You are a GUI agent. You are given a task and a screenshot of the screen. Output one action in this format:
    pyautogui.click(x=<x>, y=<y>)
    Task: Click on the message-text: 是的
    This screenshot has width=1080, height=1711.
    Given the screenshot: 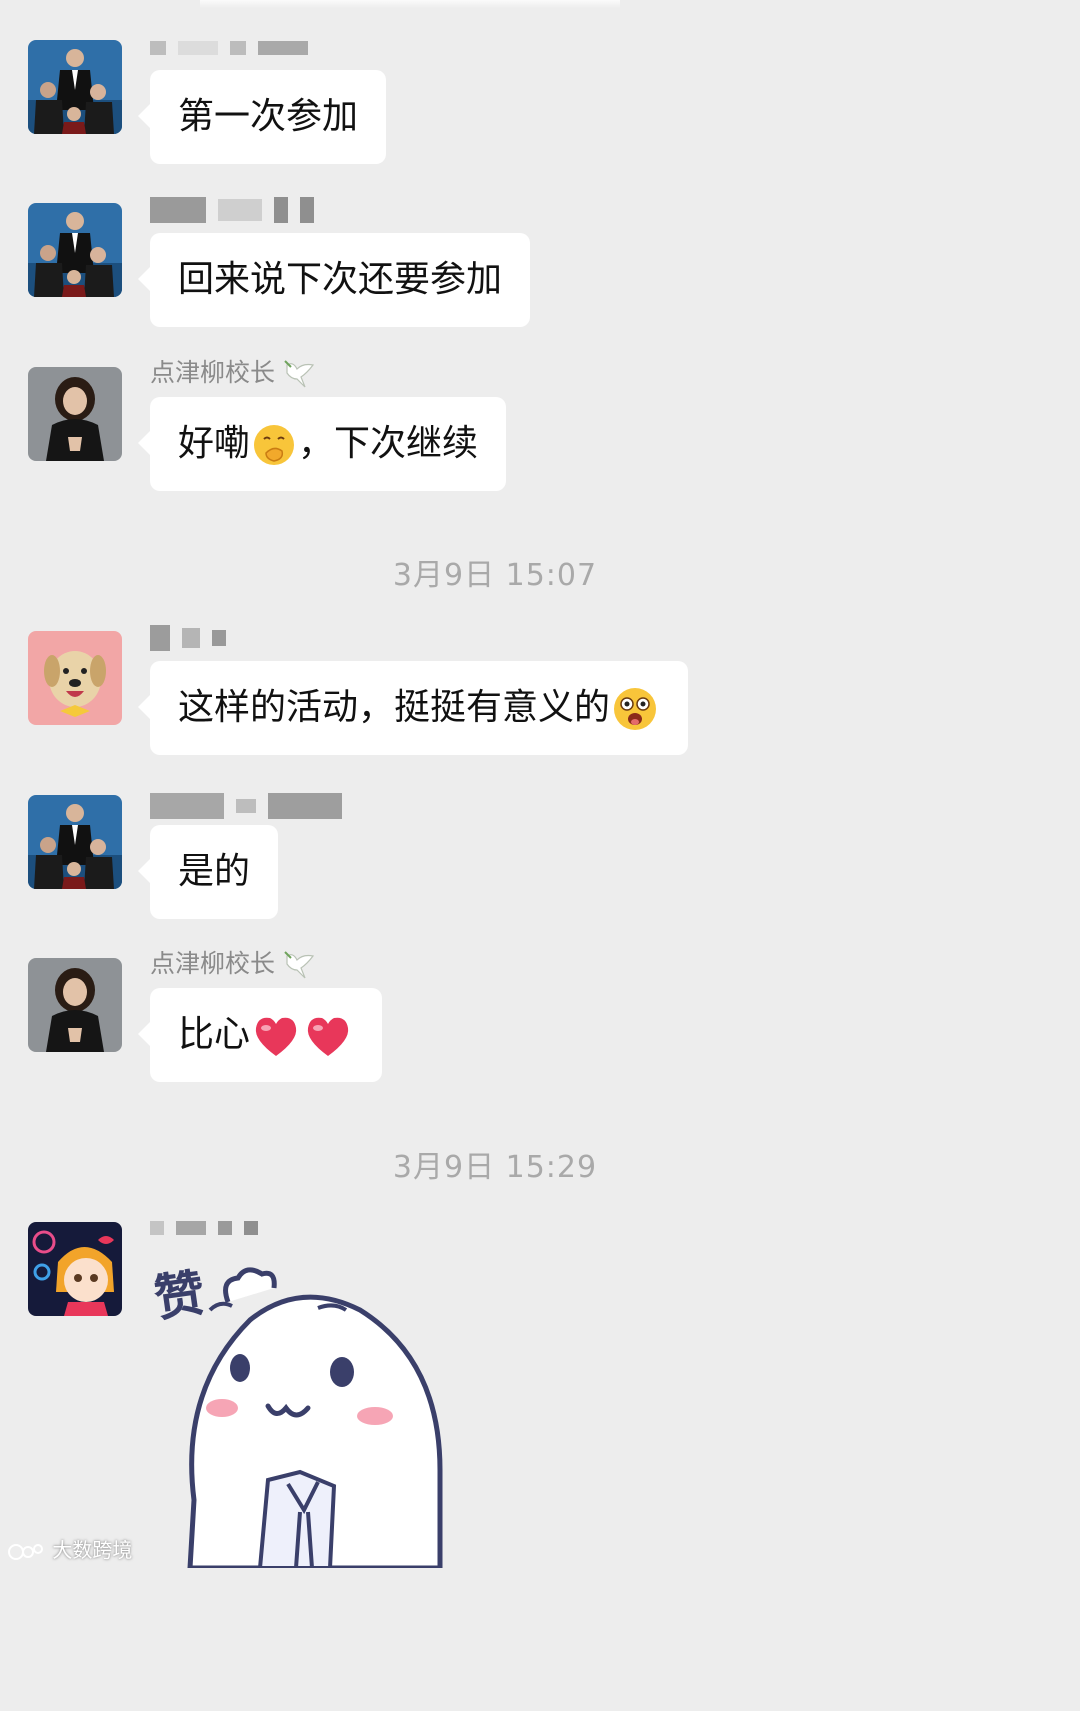 What is the action you would take?
    pyautogui.click(x=214, y=871)
    